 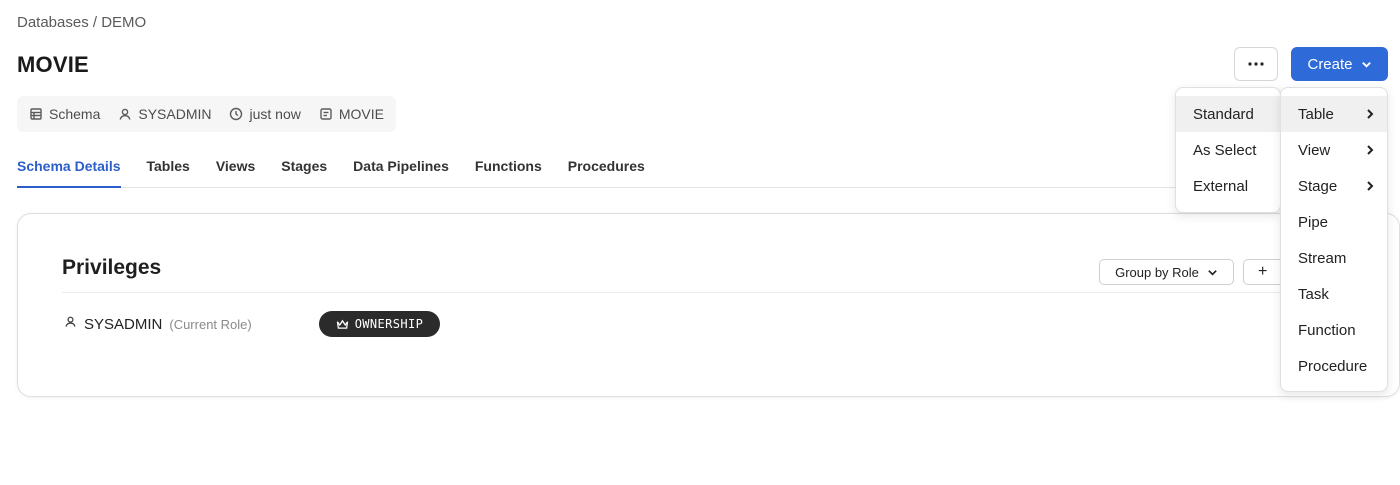 What do you see at coordinates (1334, 330) in the screenshot?
I see `menu-item-function: Function` at bounding box center [1334, 330].